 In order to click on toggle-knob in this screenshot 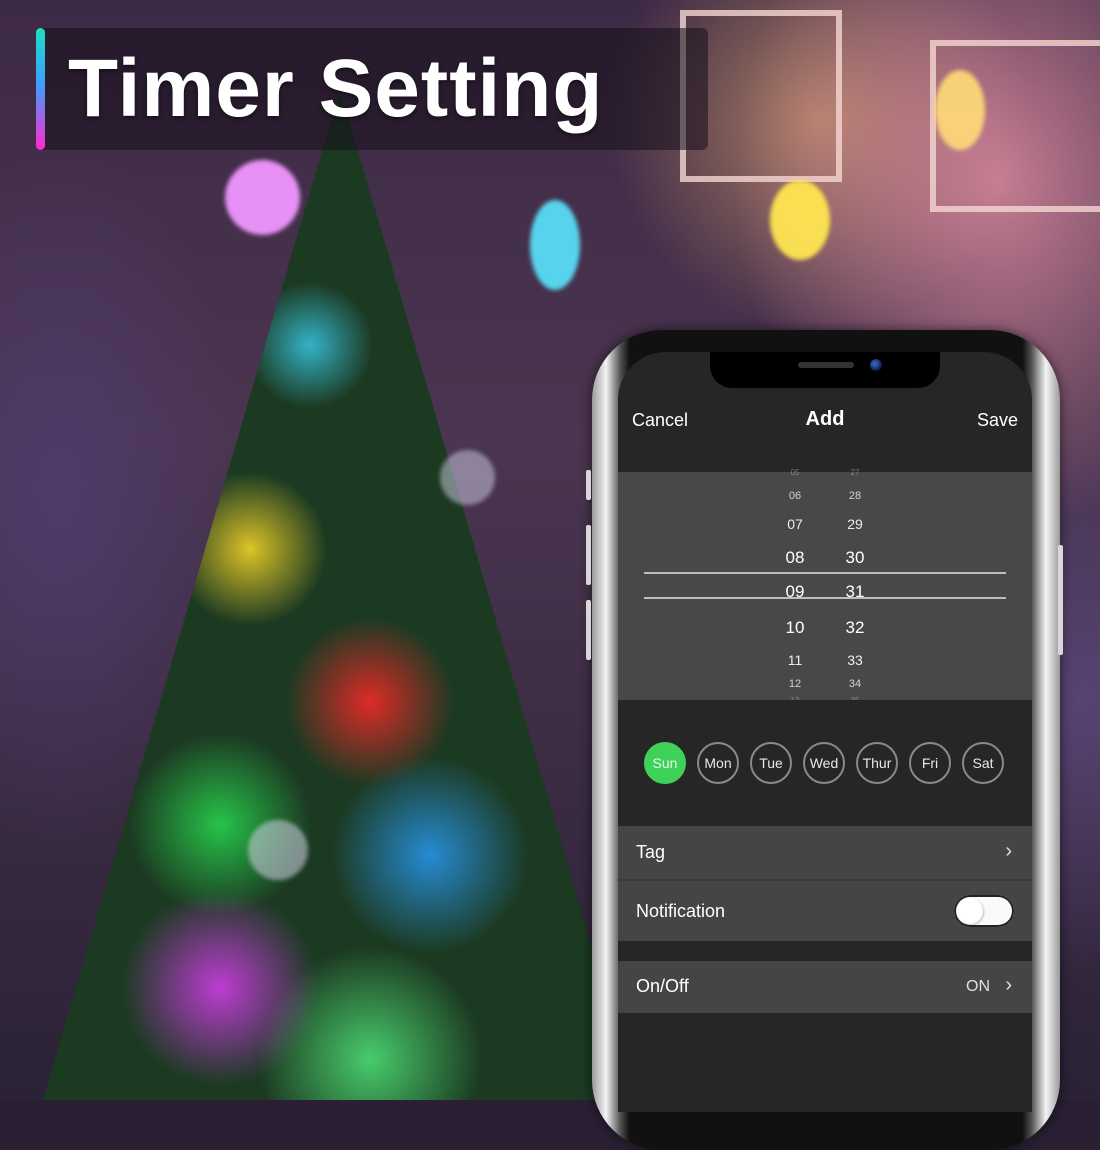, I will do `click(970, 911)`.